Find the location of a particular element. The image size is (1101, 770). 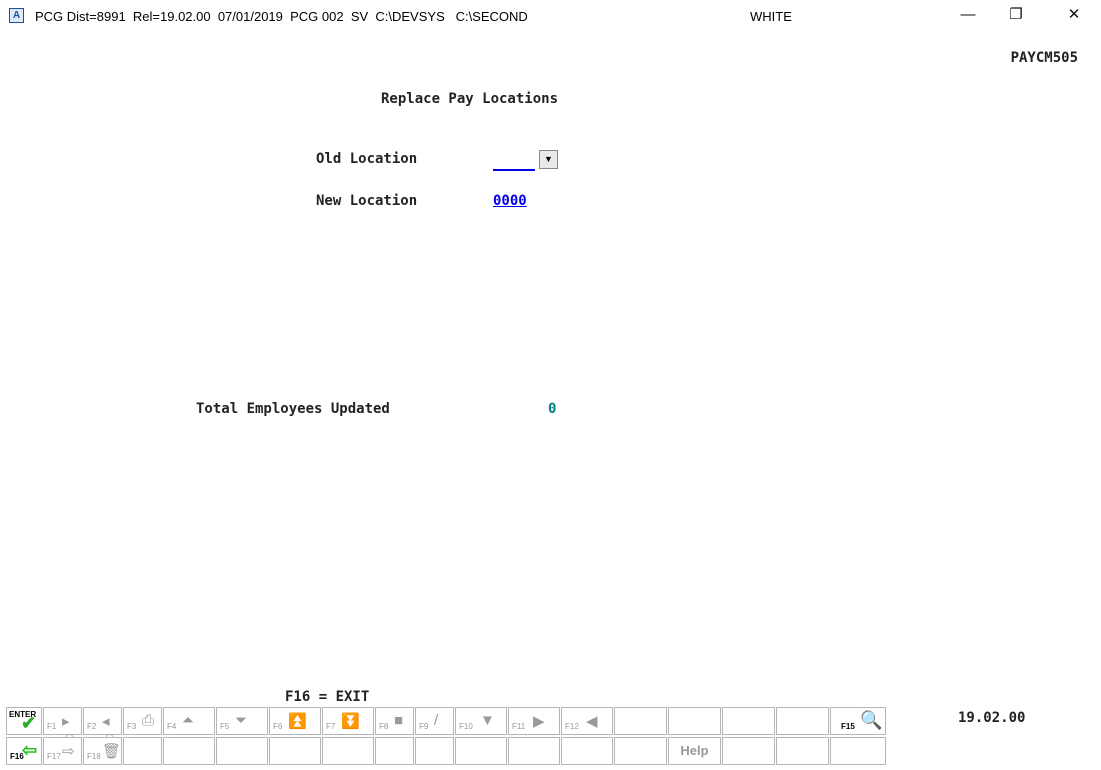

last-page-icon: ⏬ is located at coordinates (350, 721).